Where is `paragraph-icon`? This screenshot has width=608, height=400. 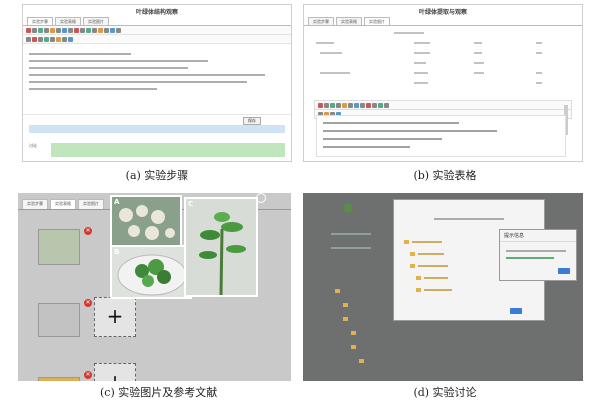
paragraph-icon is located at coordinates (34, 39).